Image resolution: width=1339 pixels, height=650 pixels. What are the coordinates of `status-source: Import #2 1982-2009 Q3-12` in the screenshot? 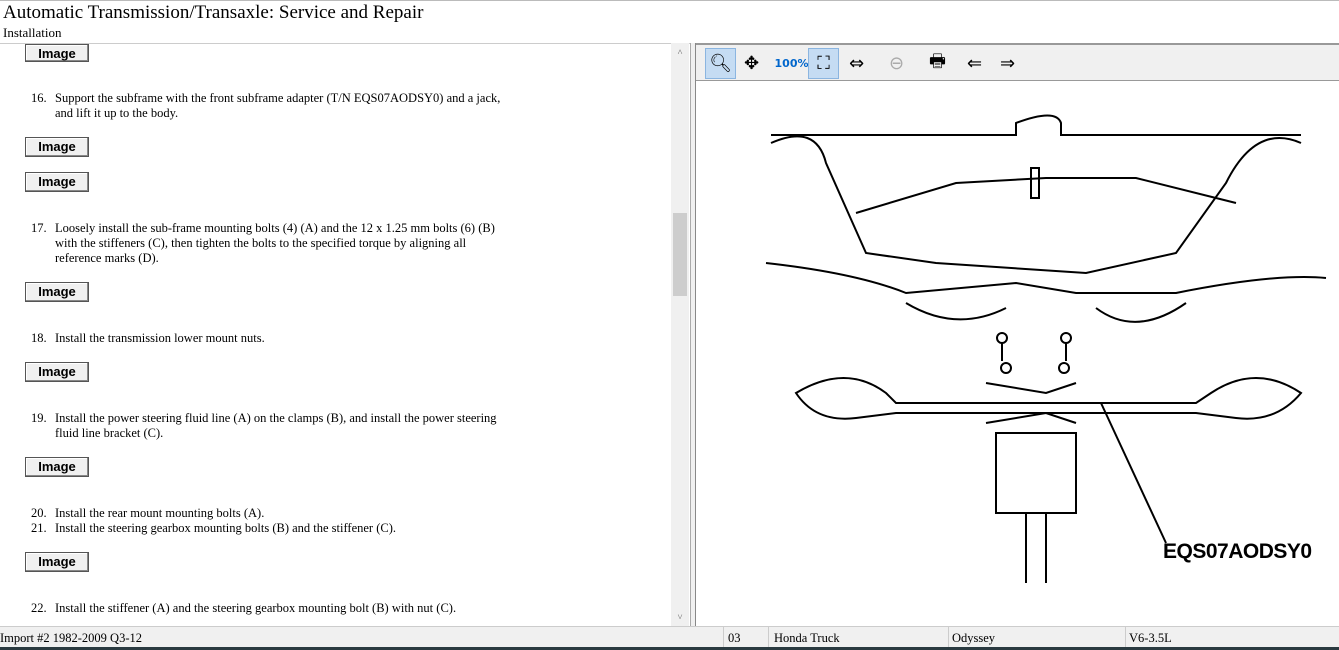 It's located at (71, 638).